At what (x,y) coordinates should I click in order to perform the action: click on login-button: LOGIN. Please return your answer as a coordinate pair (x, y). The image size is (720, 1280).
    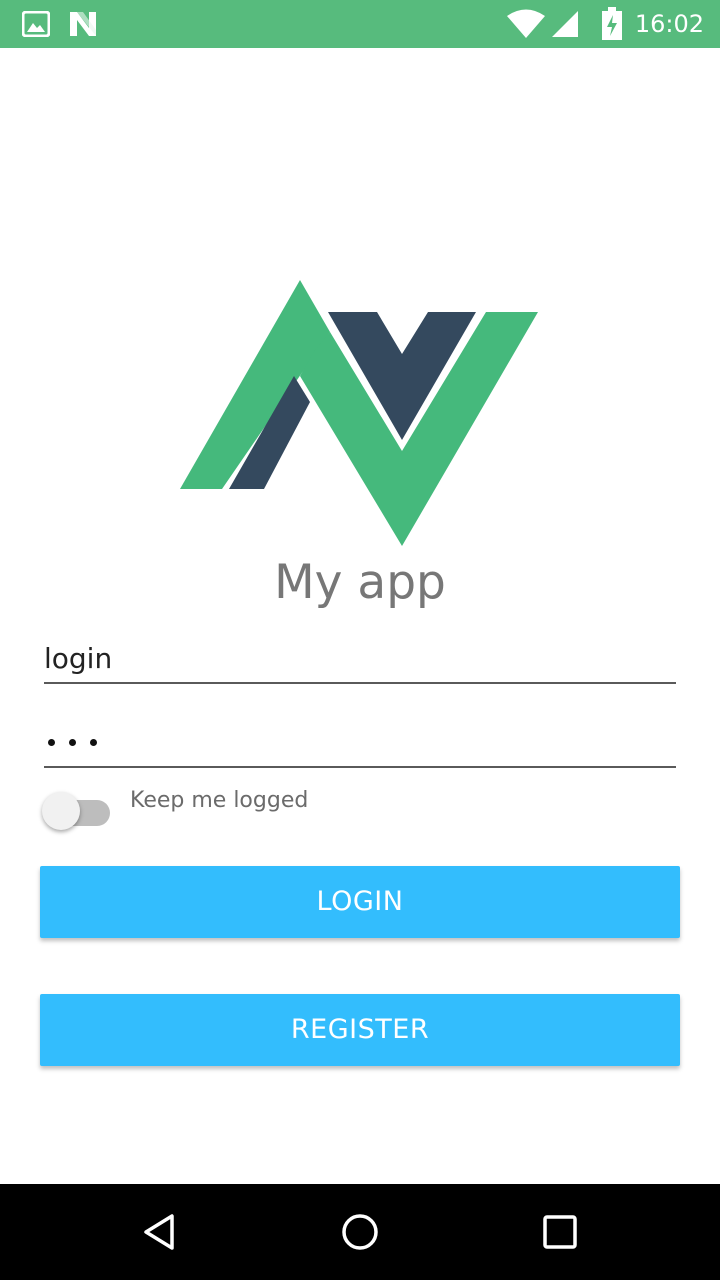
    Looking at the image, I should click on (360, 902).